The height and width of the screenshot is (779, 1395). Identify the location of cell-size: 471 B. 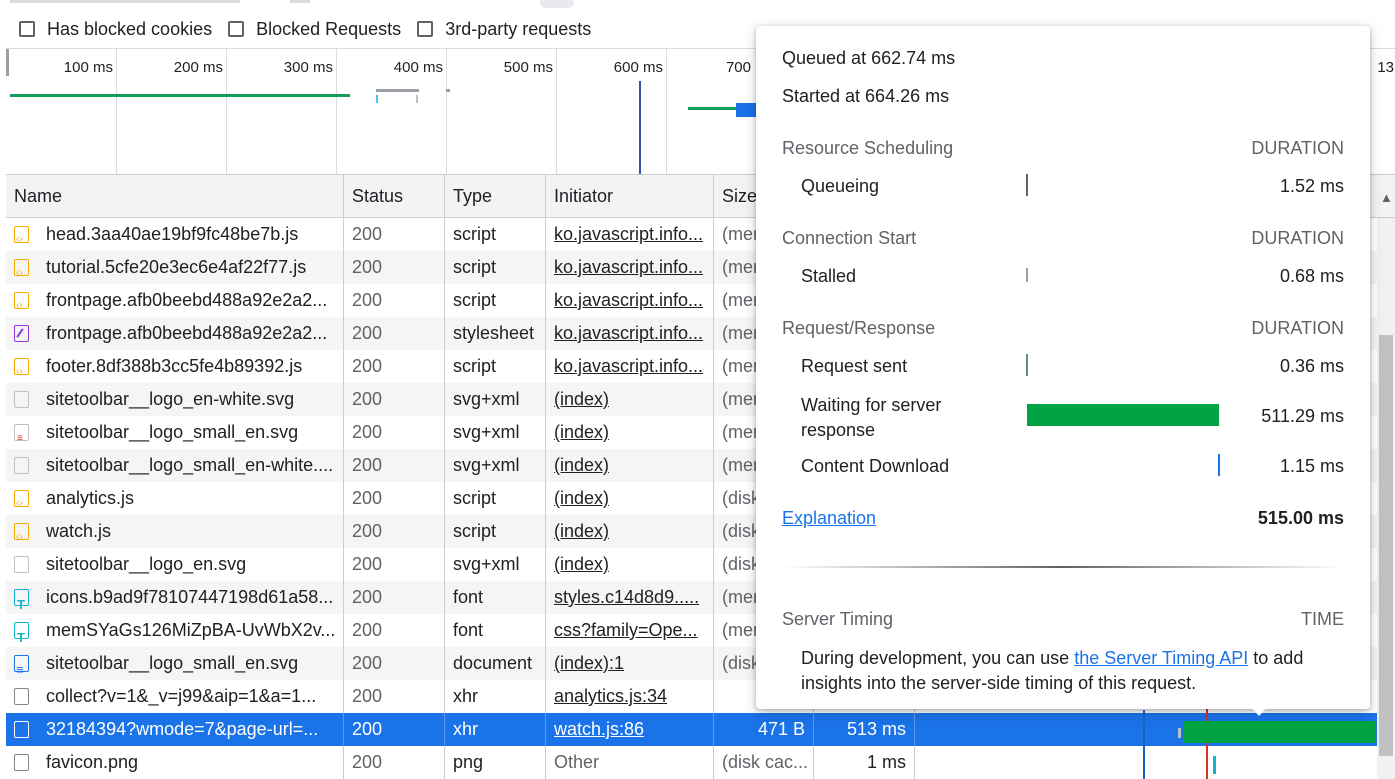
(764, 729).